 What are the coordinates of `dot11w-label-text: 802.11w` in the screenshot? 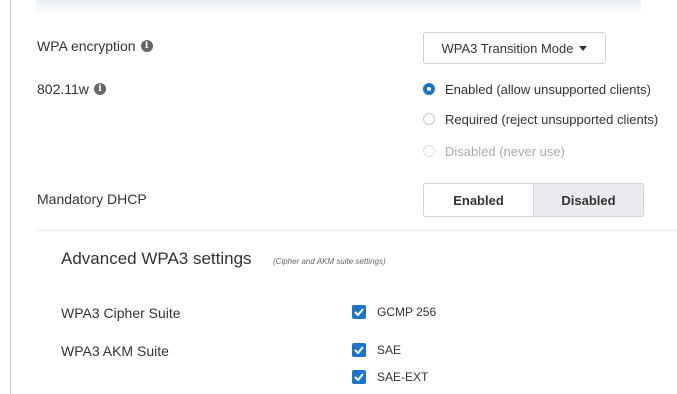 It's located at (63, 89).